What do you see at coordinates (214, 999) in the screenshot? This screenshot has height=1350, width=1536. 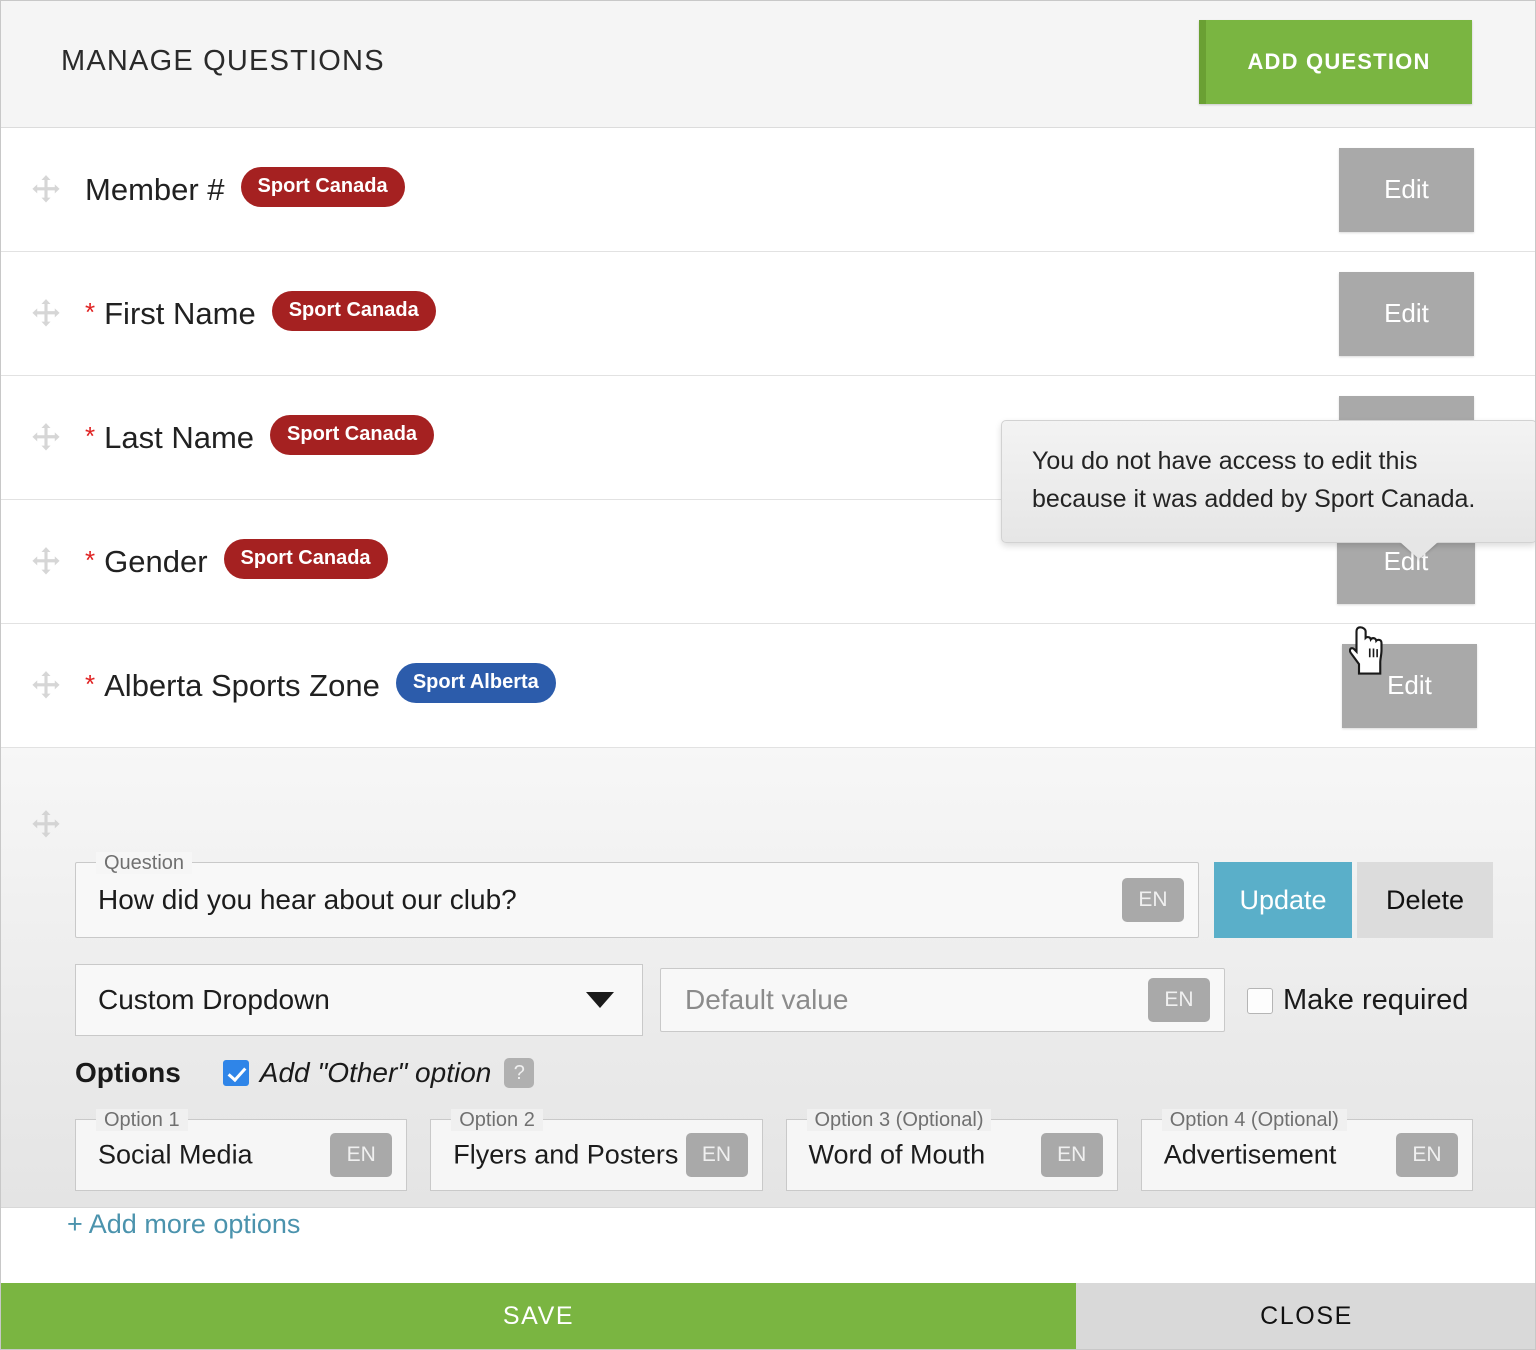 I see `question-type-value: Custom Dropdown` at bounding box center [214, 999].